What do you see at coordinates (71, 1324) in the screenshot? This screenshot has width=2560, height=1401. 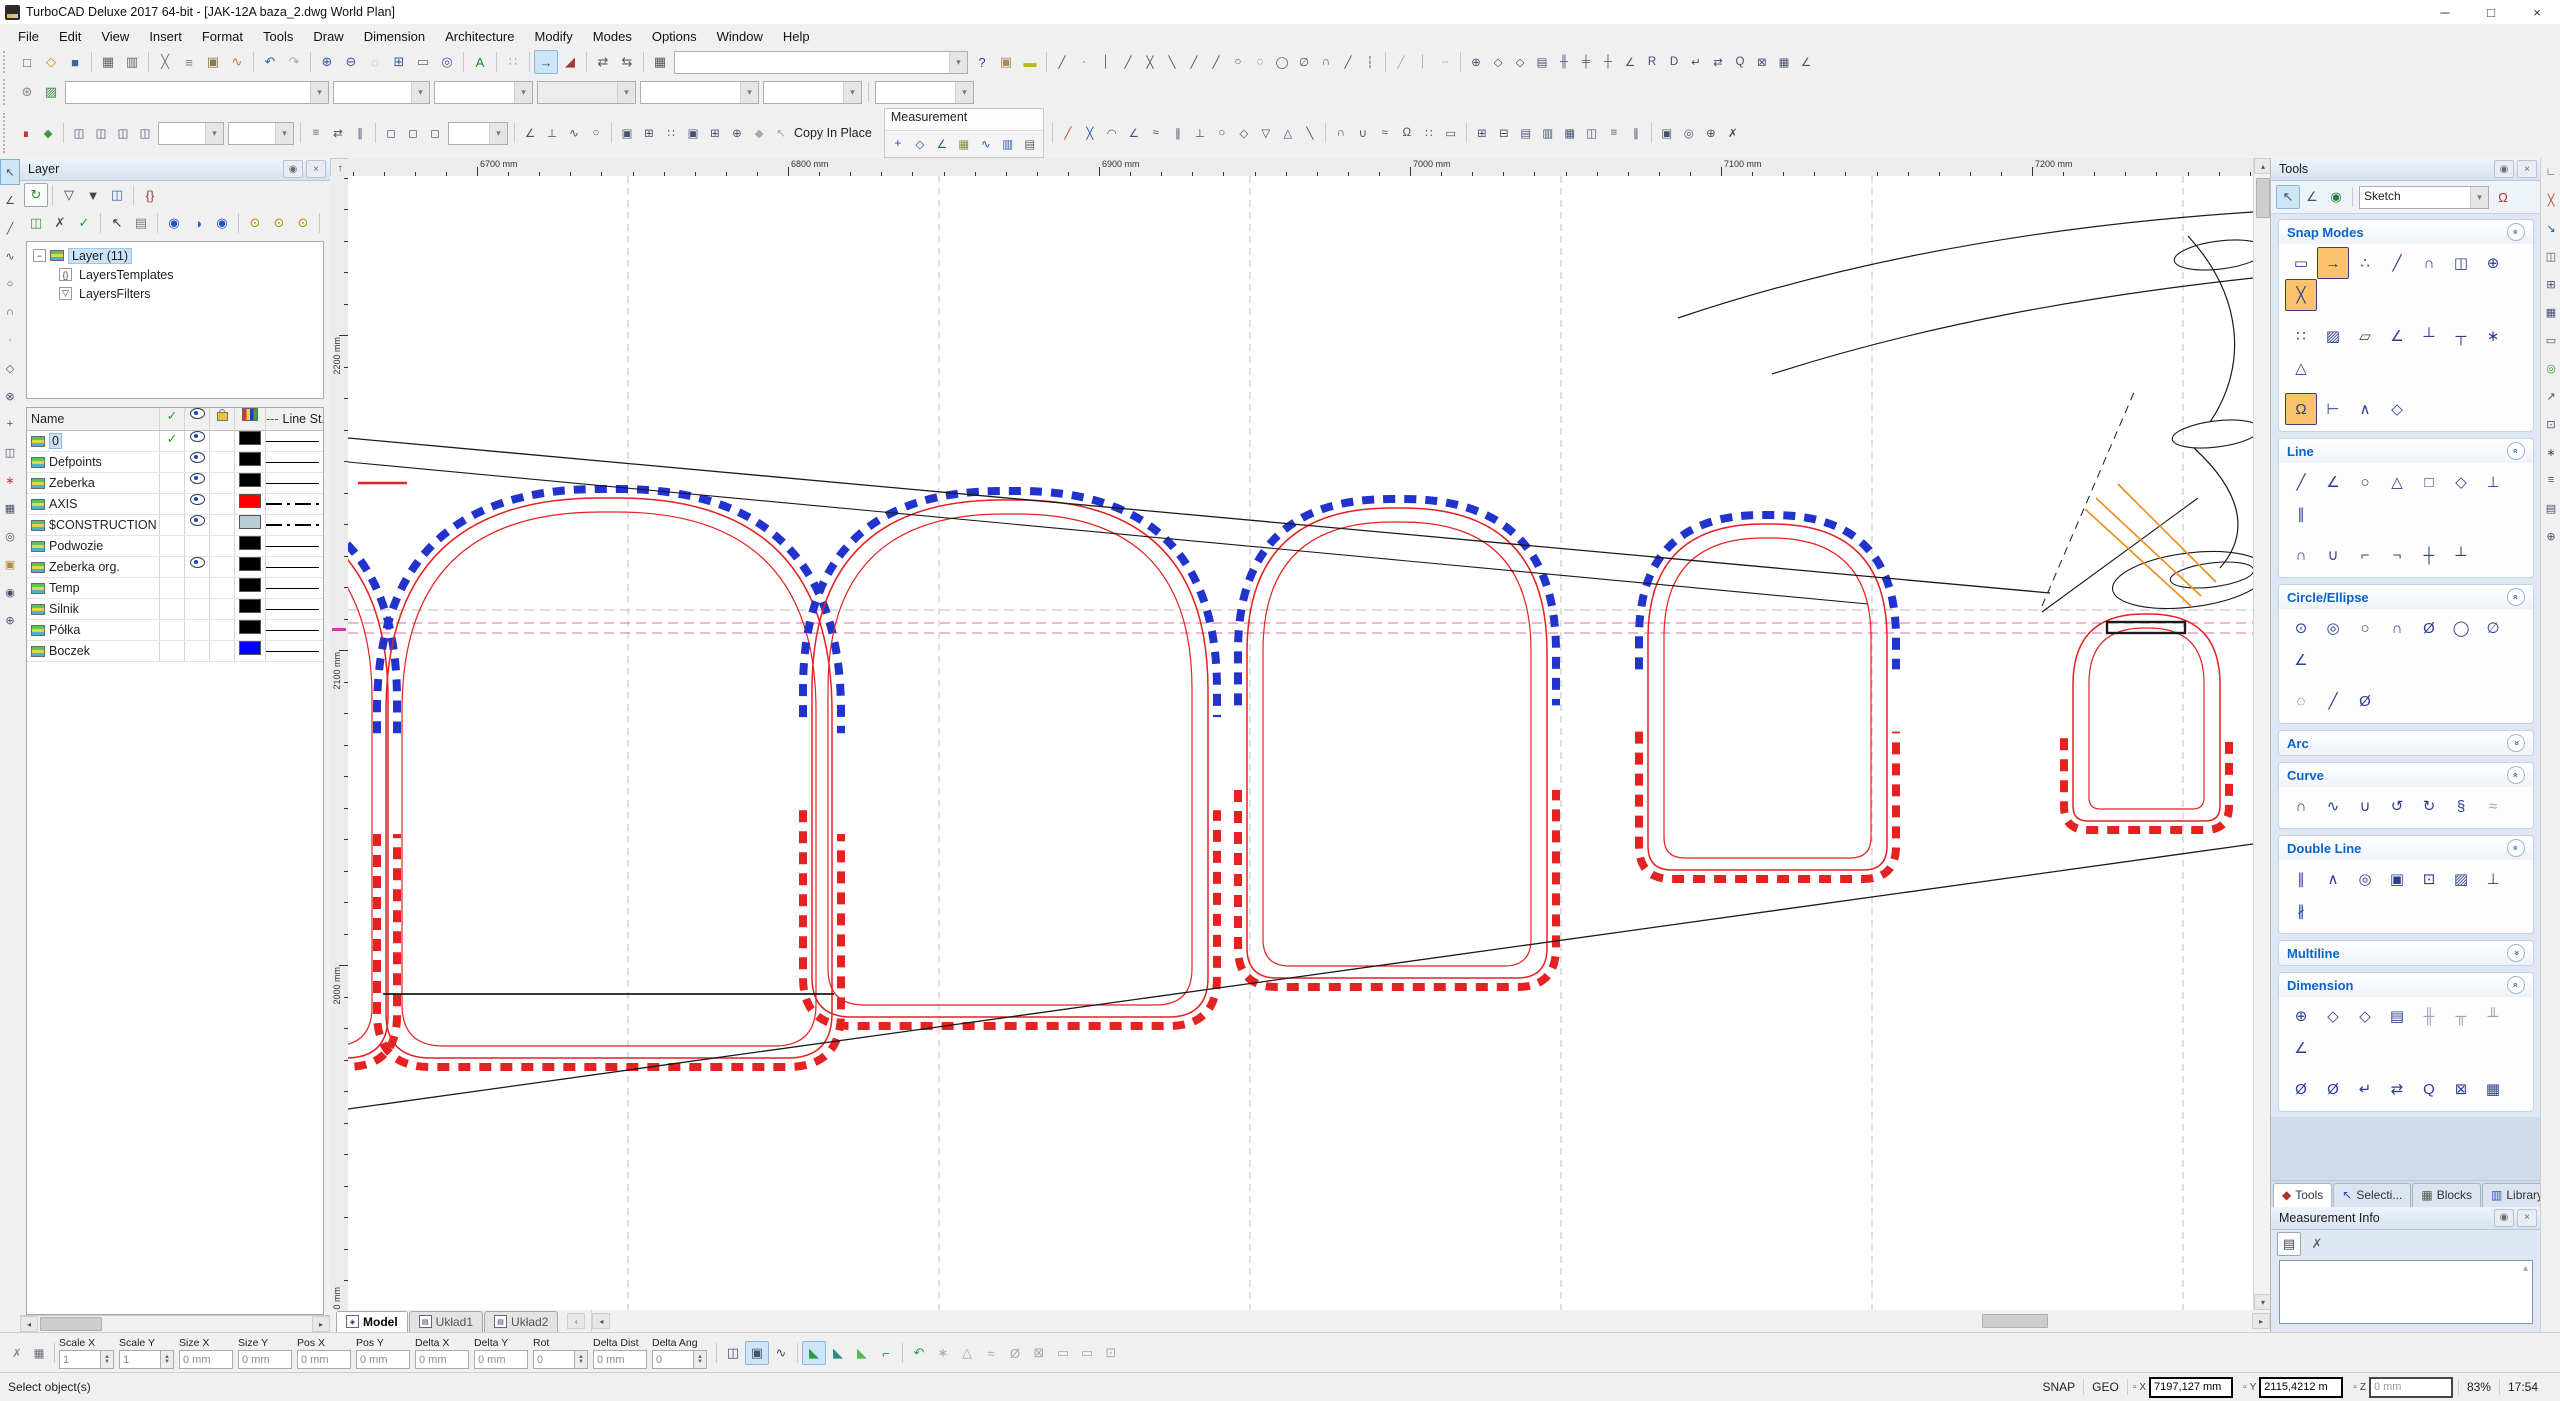 I see `scroll-thumb` at bounding box center [71, 1324].